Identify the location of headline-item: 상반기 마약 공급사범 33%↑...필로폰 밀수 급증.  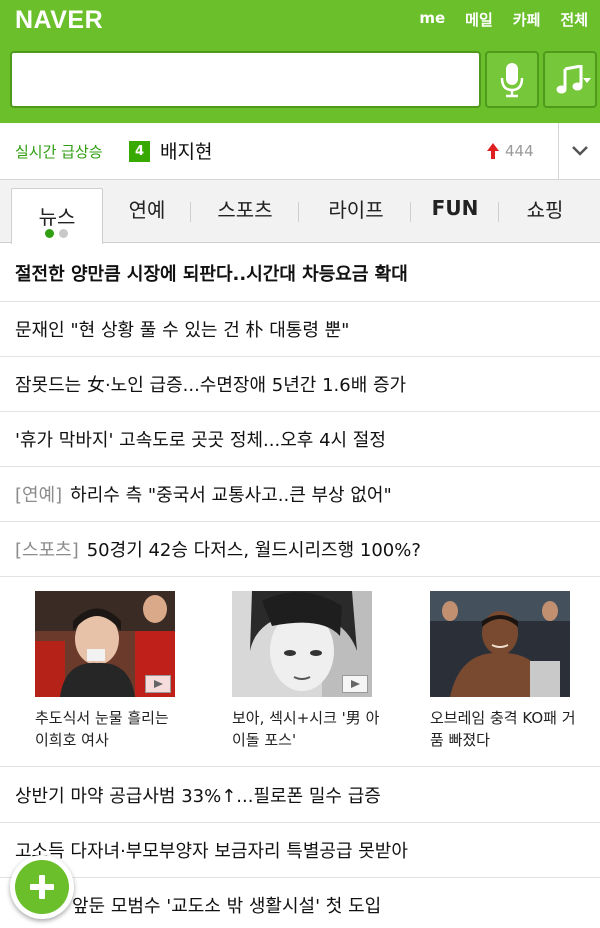
(300, 795).